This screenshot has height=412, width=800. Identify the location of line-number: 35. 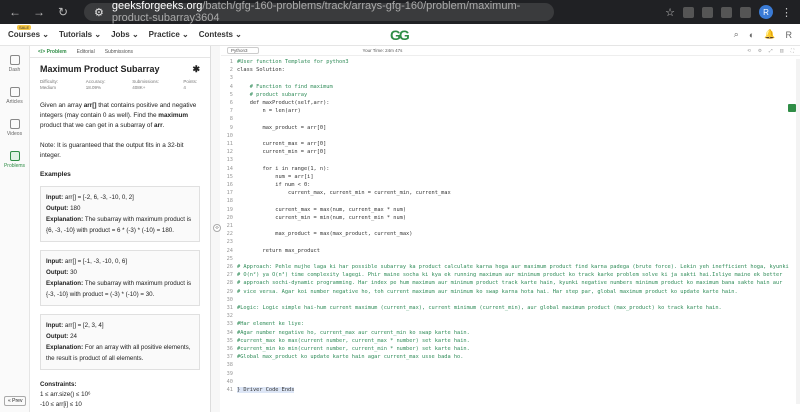
(229, 340).